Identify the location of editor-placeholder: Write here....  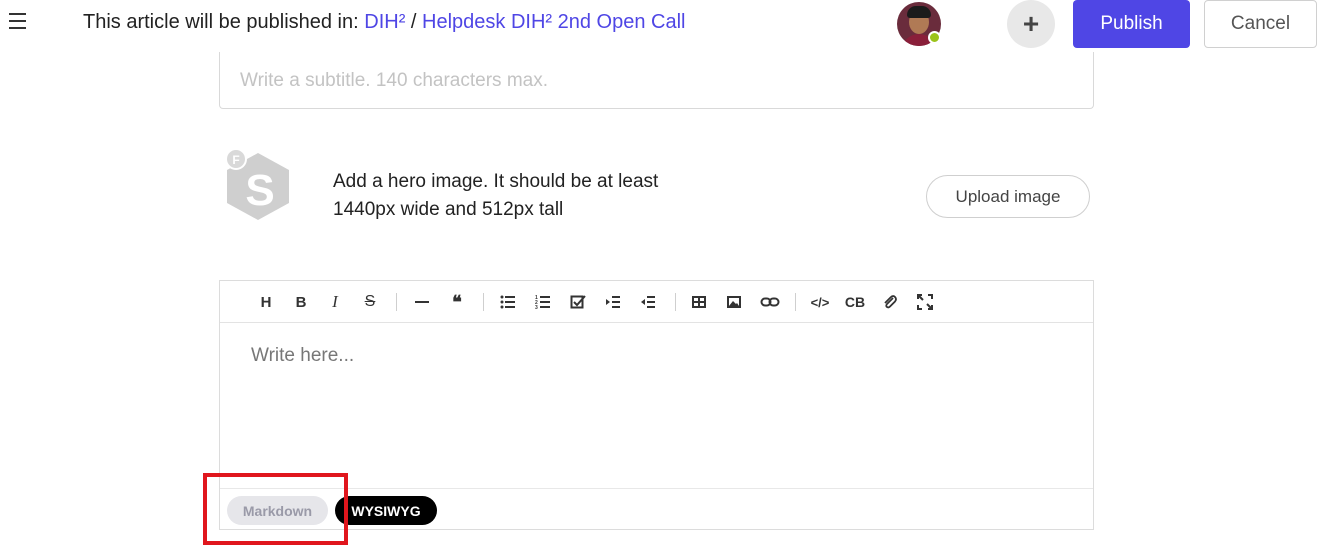
(303, 355).